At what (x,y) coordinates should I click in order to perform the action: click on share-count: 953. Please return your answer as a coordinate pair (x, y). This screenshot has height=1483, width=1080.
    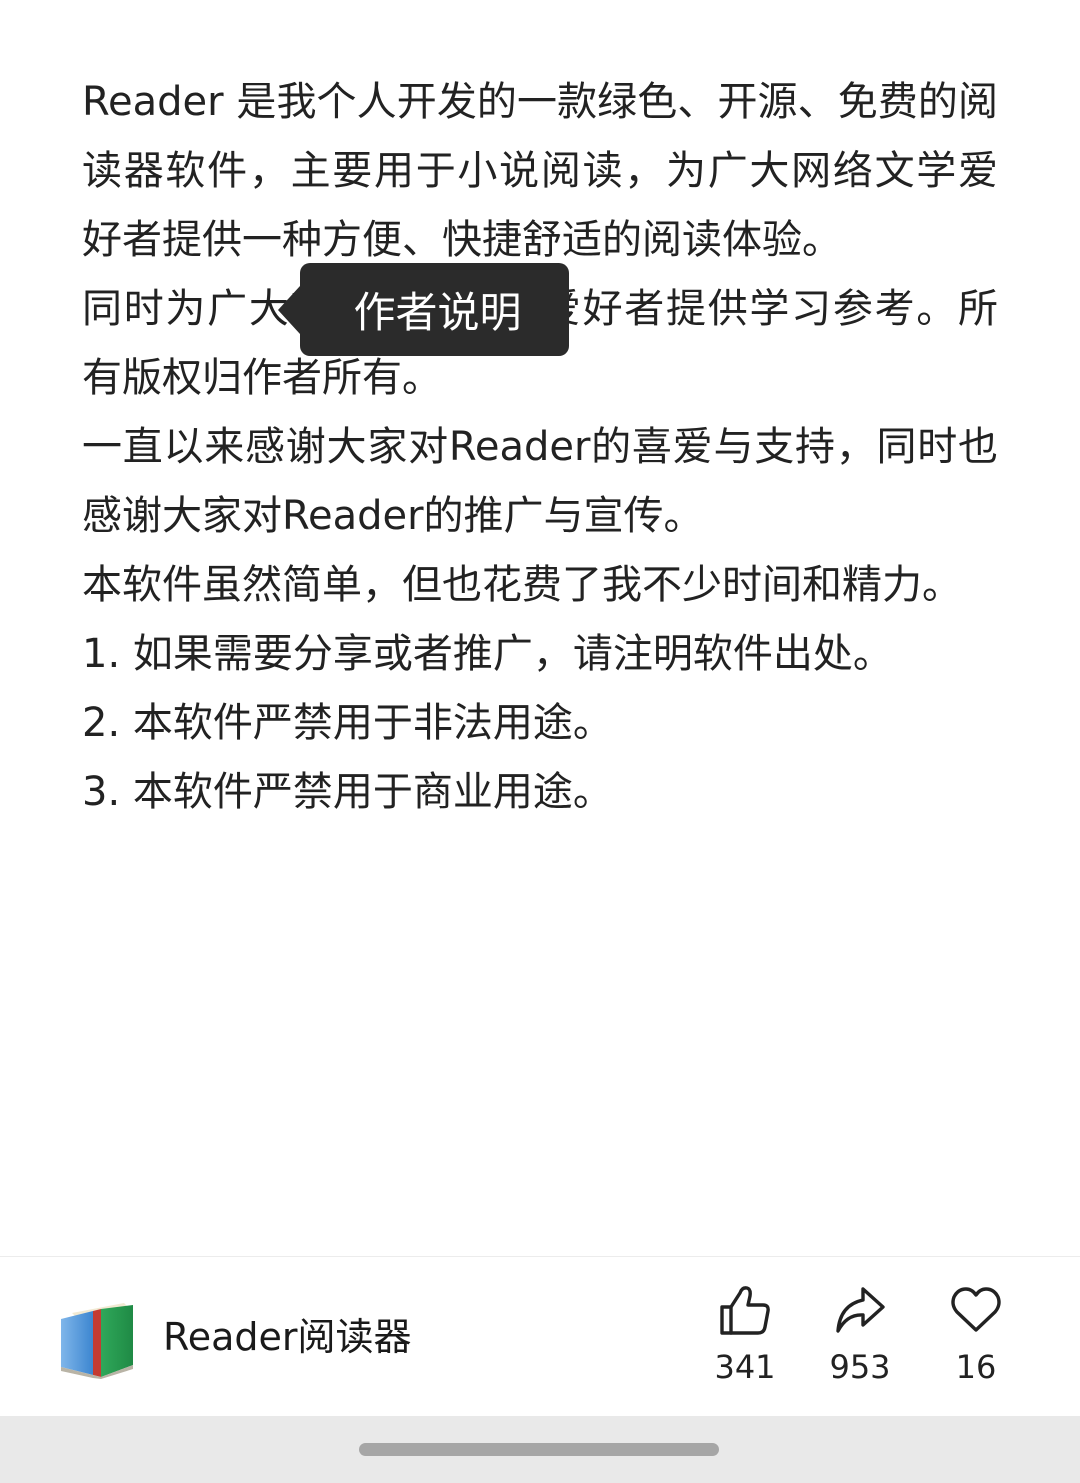
    Looking at the image, I should click on (860, 1367).